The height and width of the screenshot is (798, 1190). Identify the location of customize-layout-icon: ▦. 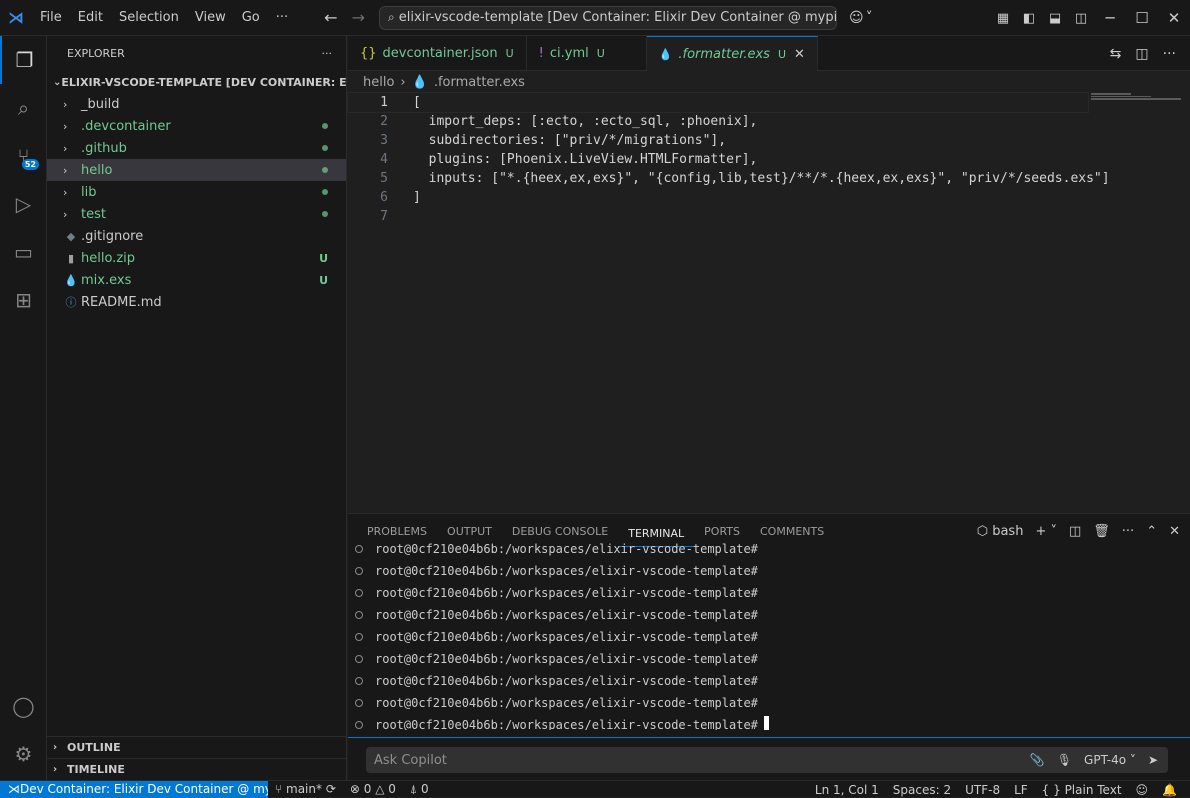
(1003, 18).